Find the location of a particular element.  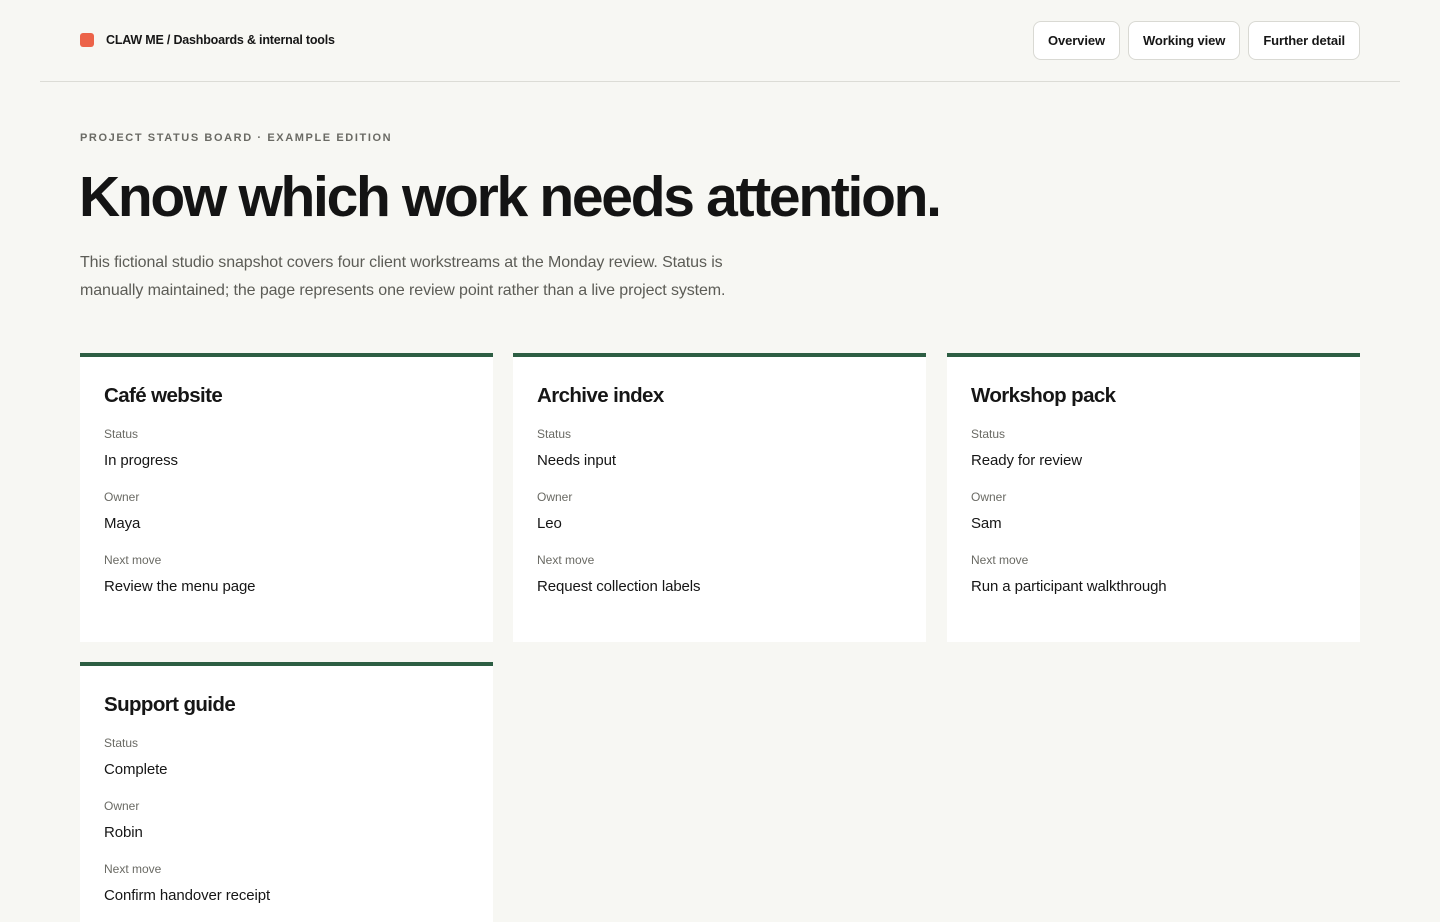

status-value: Complete is located at coordinates (136, 769).